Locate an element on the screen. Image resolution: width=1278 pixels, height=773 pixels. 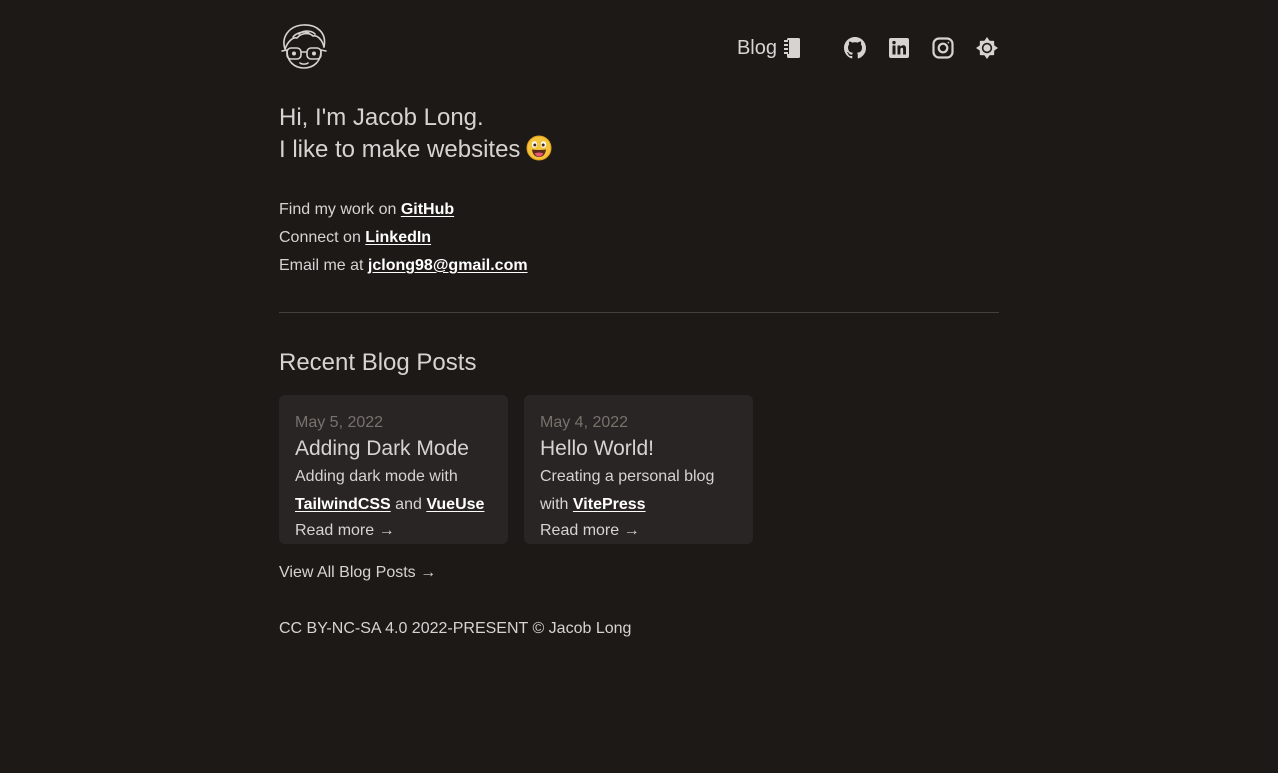
post-date: May 5, 2022 is located at coordinates (339, 422).